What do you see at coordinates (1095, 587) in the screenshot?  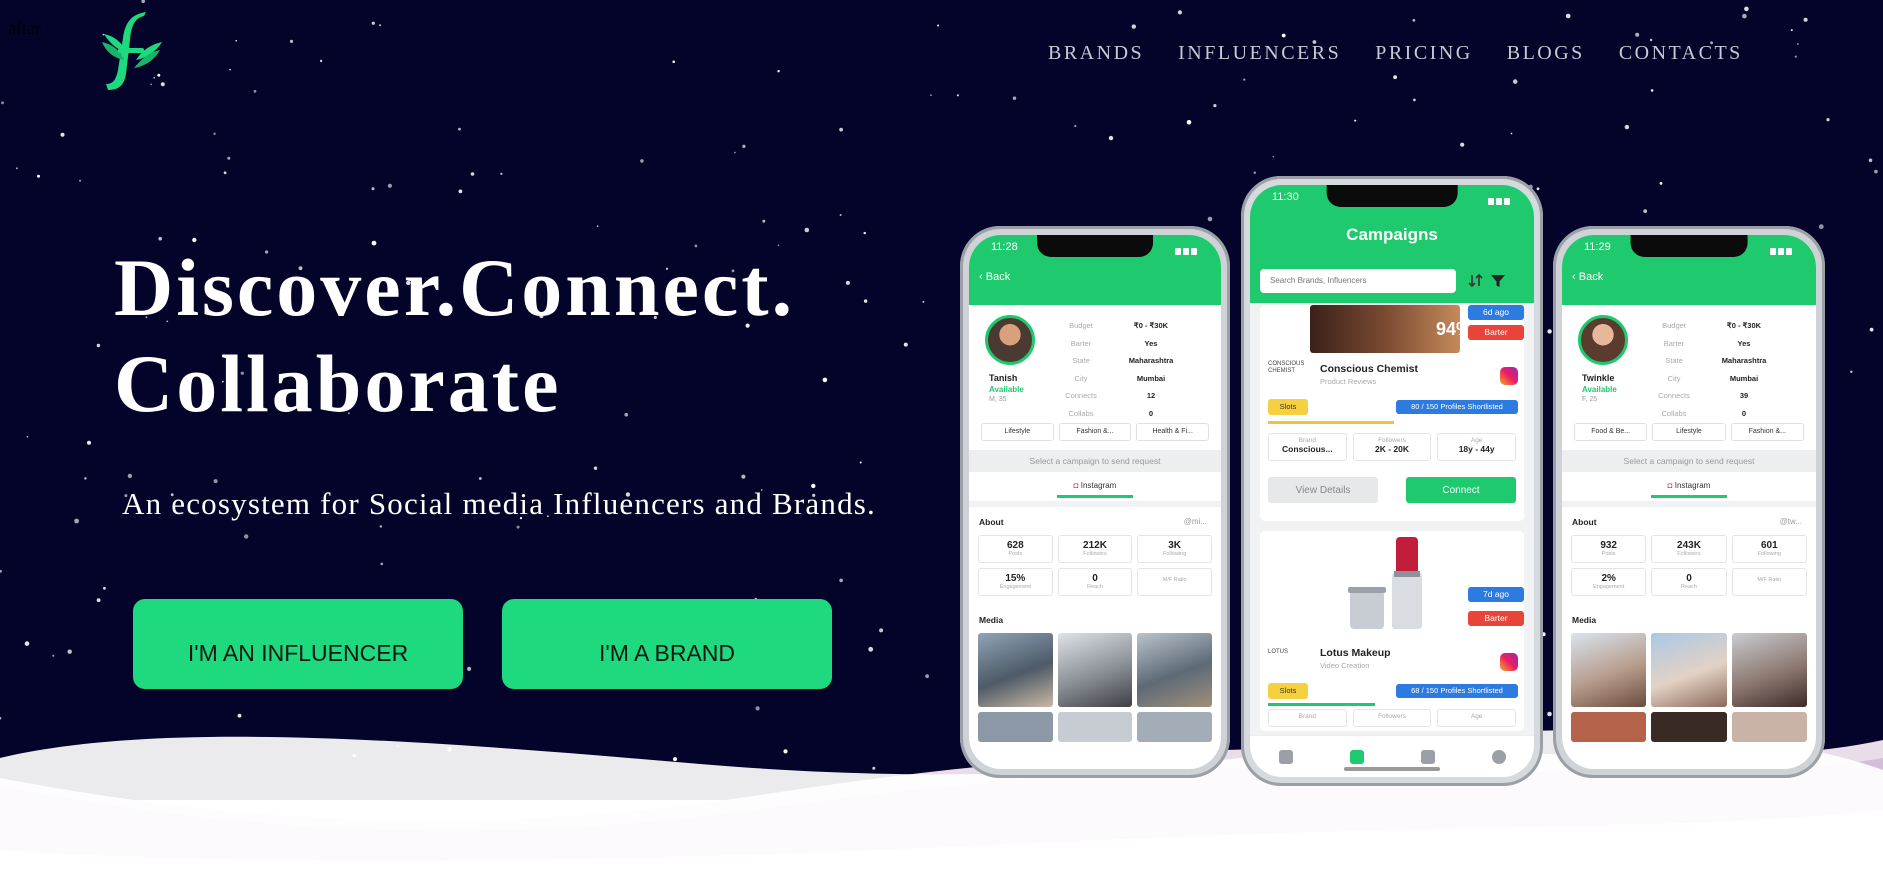 I see `stat-label: Reach` at bounding box center [1095, 587].